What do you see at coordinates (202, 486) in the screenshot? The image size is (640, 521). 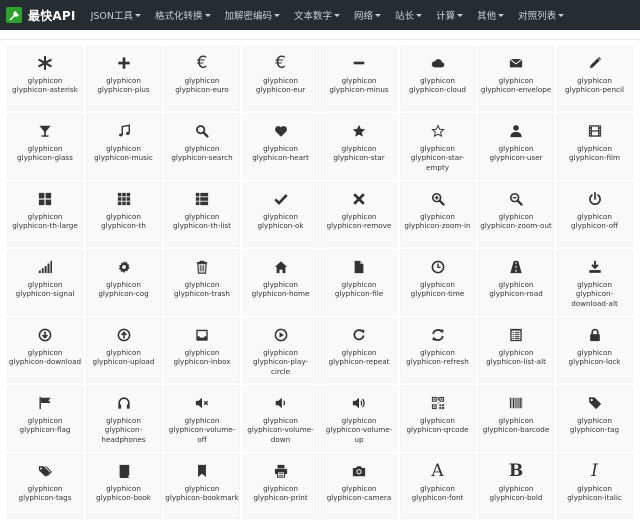 I see `icon-cell: glyphicon glyphicon-bookmark` at bounding box center [202, 486].